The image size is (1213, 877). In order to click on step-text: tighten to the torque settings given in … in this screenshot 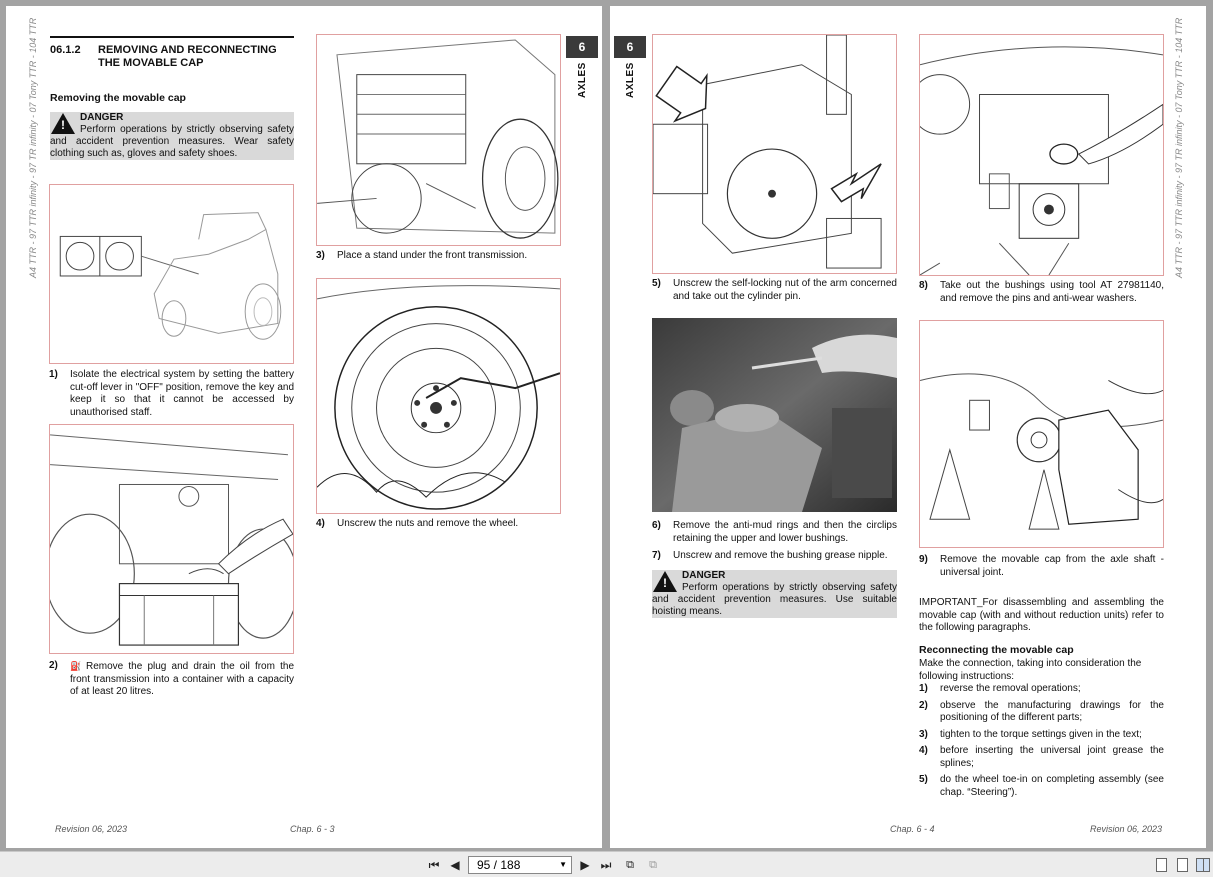, I will do `click(1041, 734)`.